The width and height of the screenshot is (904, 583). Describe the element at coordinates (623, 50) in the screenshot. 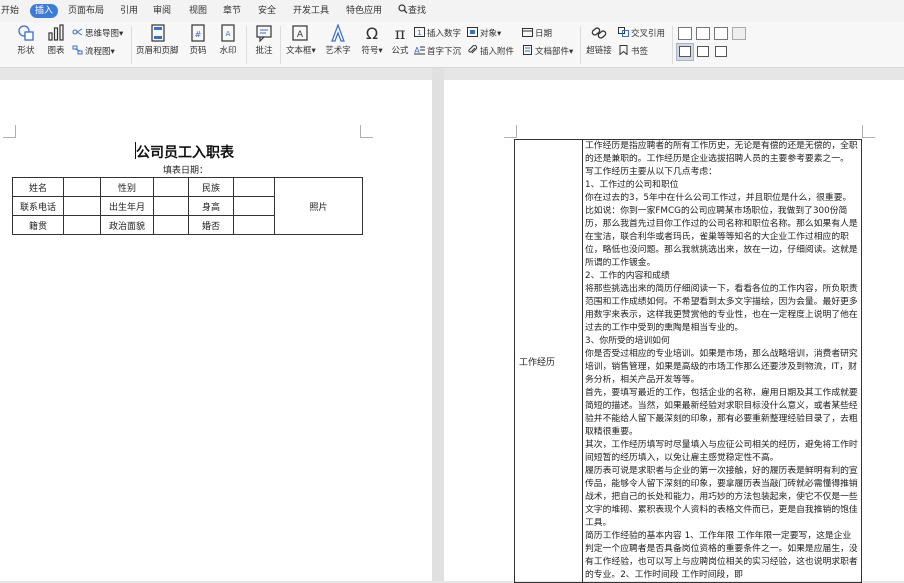

I see `bookmark-icon` at that location.